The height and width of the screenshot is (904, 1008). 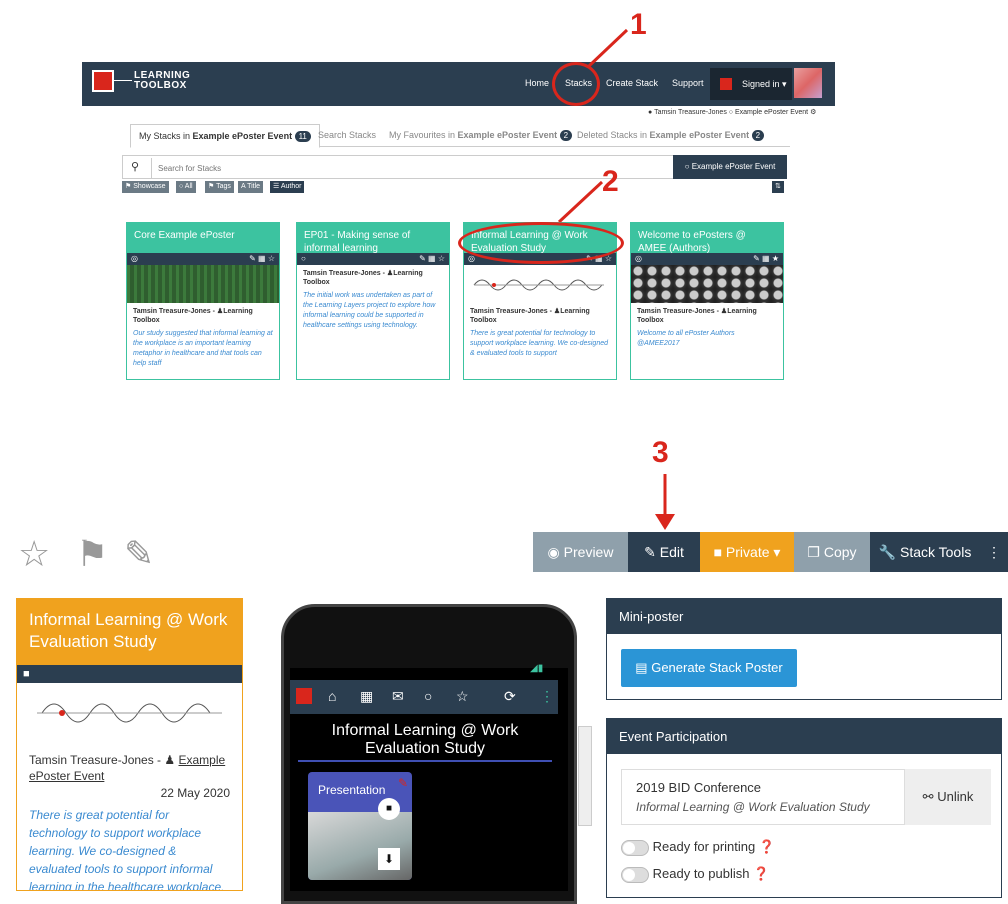 I want to click on stack-tools-label: Stack Tools, so click(x=935, y=552).